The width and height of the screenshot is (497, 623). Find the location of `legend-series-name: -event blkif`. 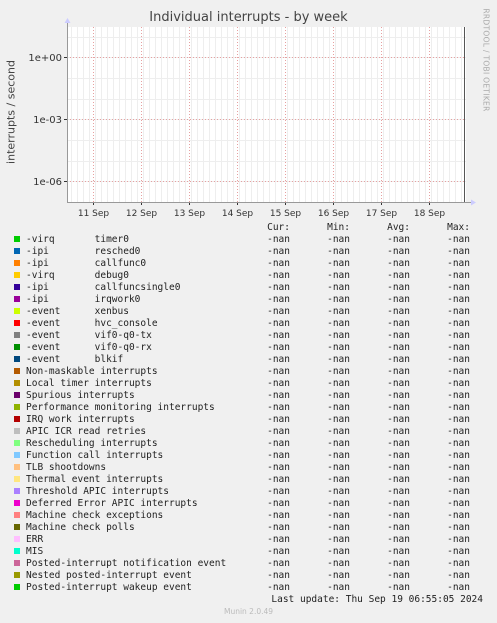

legend-series-name: -event blkif is located at coordinates (75, 359).